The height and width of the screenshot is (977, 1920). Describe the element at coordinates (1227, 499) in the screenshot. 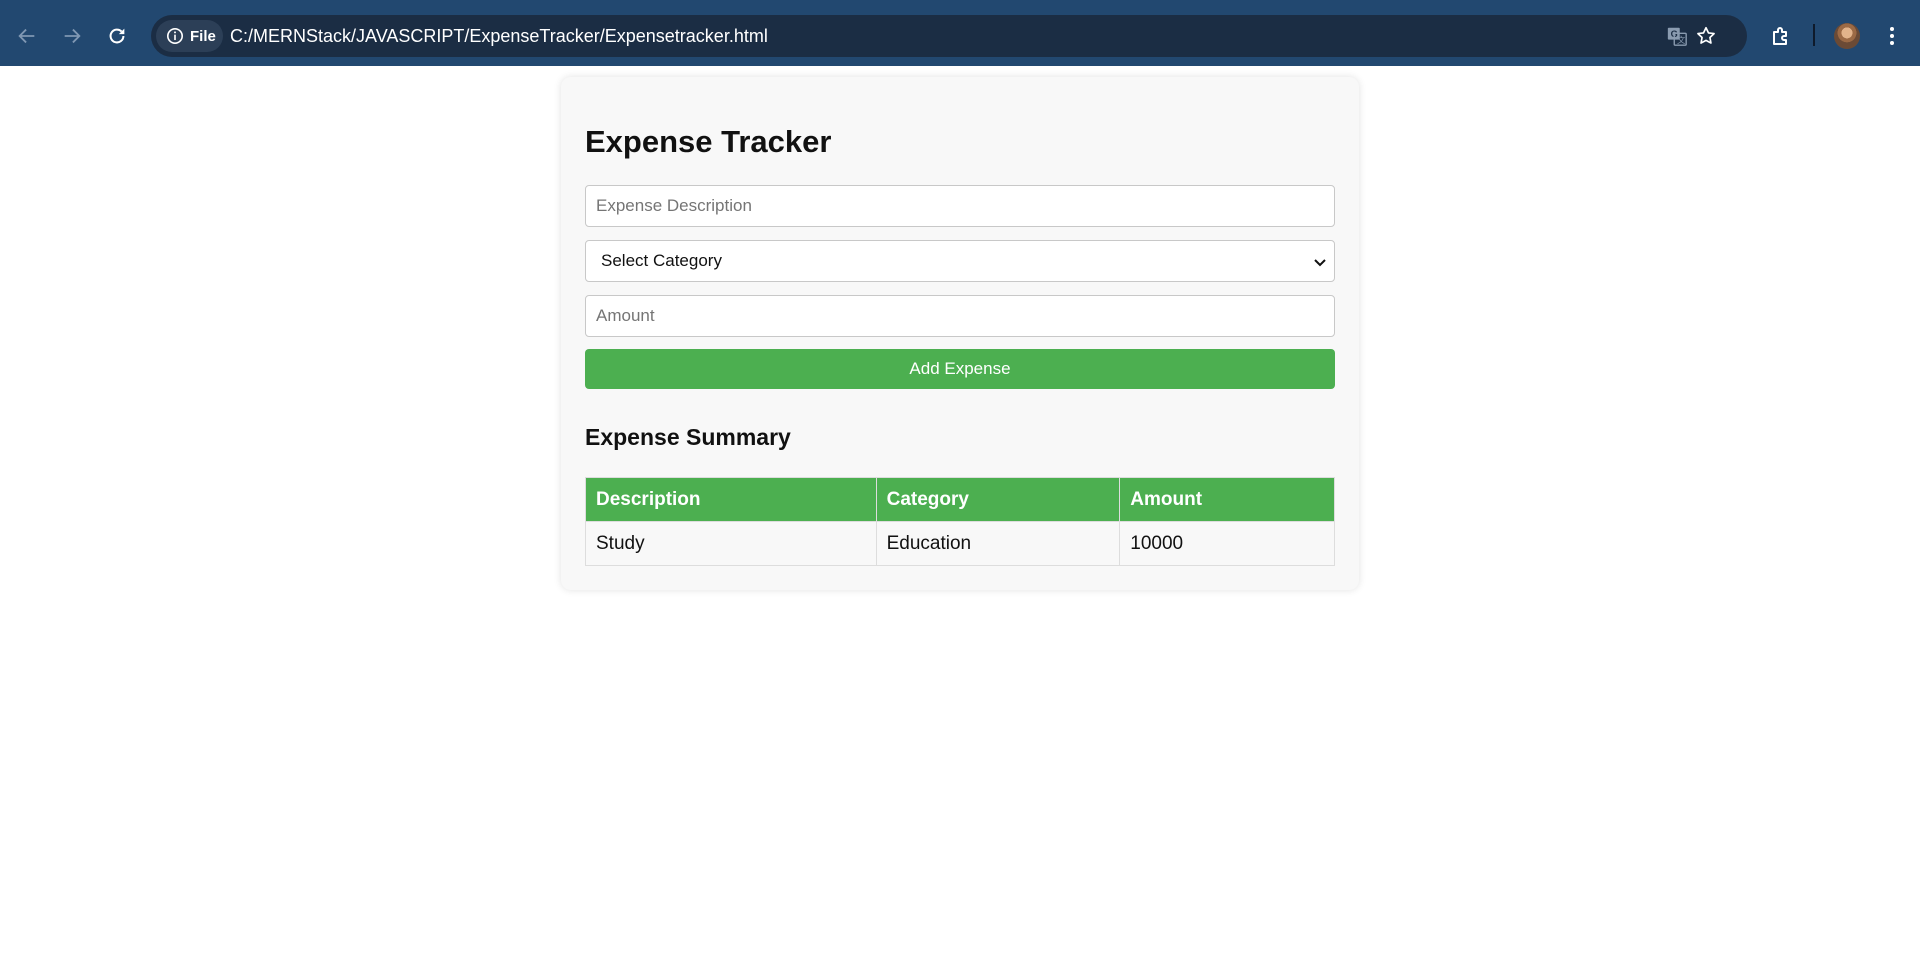

I see `header-amount: Amount` at that location.